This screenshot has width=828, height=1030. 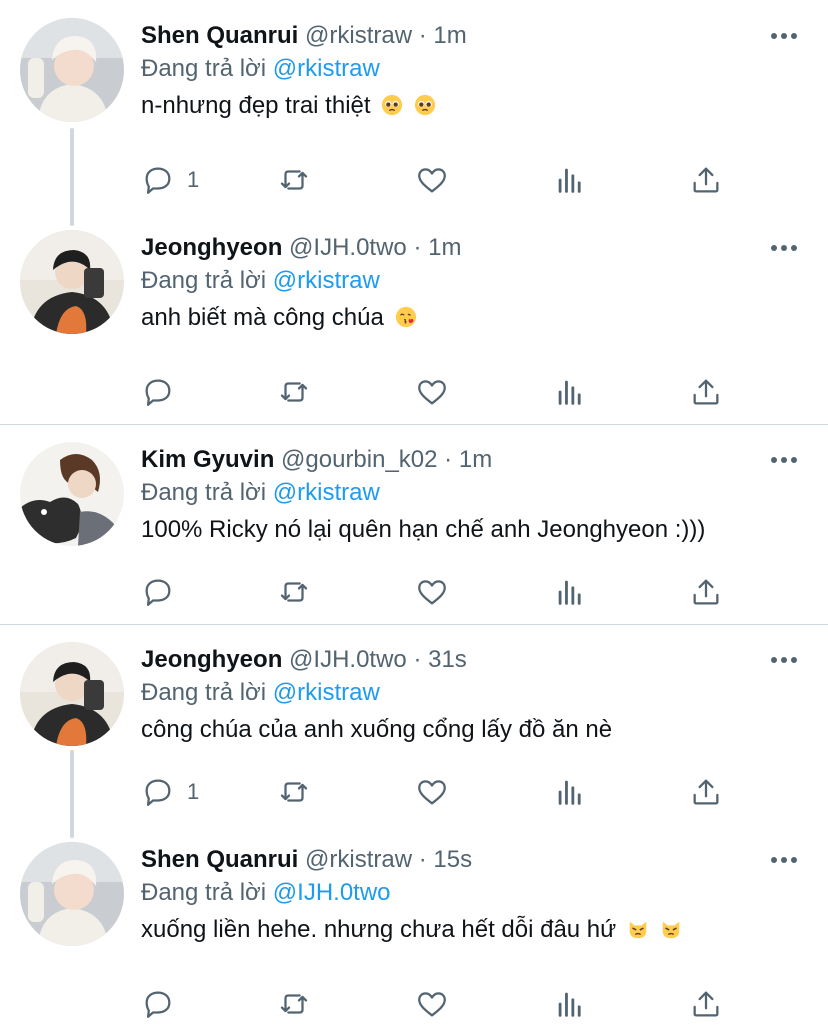 I want to click on tweet-header: Jeonghyeon @IJH.0two · 31s, so click(x=304, y=660).